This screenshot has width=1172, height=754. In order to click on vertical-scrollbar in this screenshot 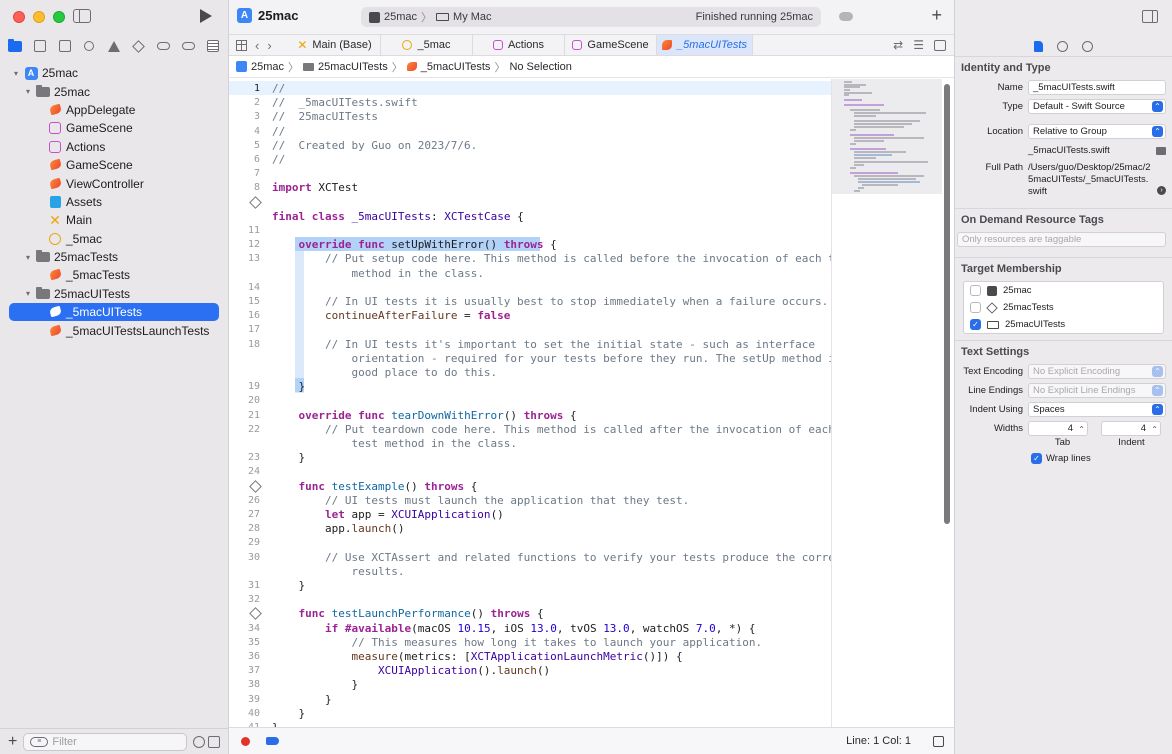, I will do `click(947, 304)`.